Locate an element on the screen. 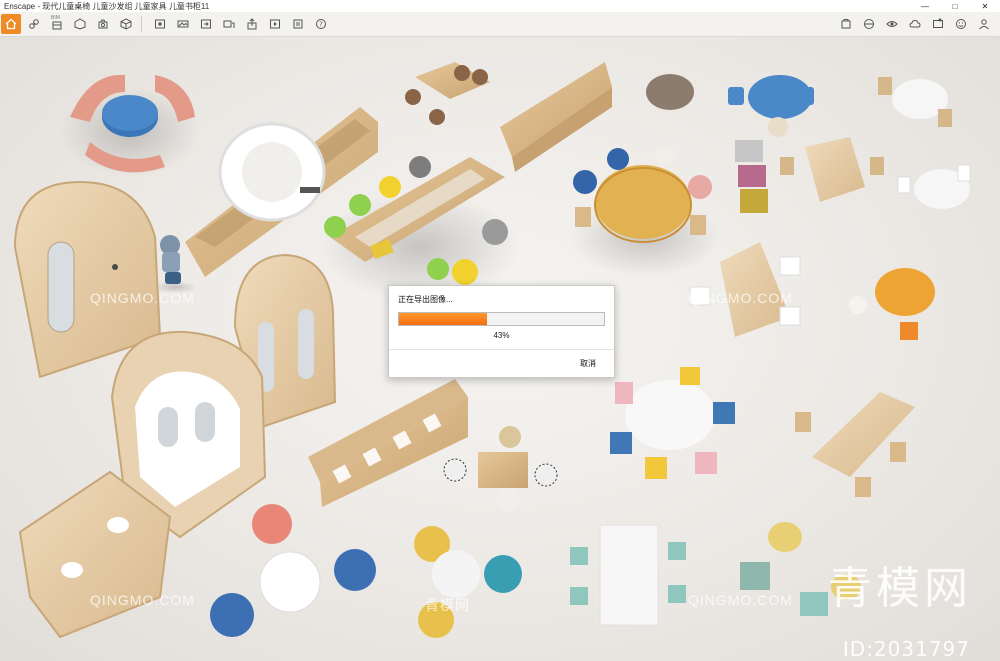  video-icon is located at coordinates (275, 24).